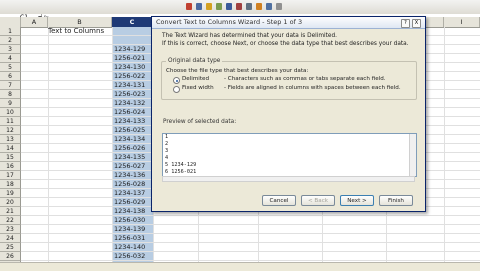 The height and width of the screenshot is (271, 480). What do you see at coordinates (132, 85) in the screenshot?
I see `column-c-cell: 1234-131` at bounding box center [132, 85].